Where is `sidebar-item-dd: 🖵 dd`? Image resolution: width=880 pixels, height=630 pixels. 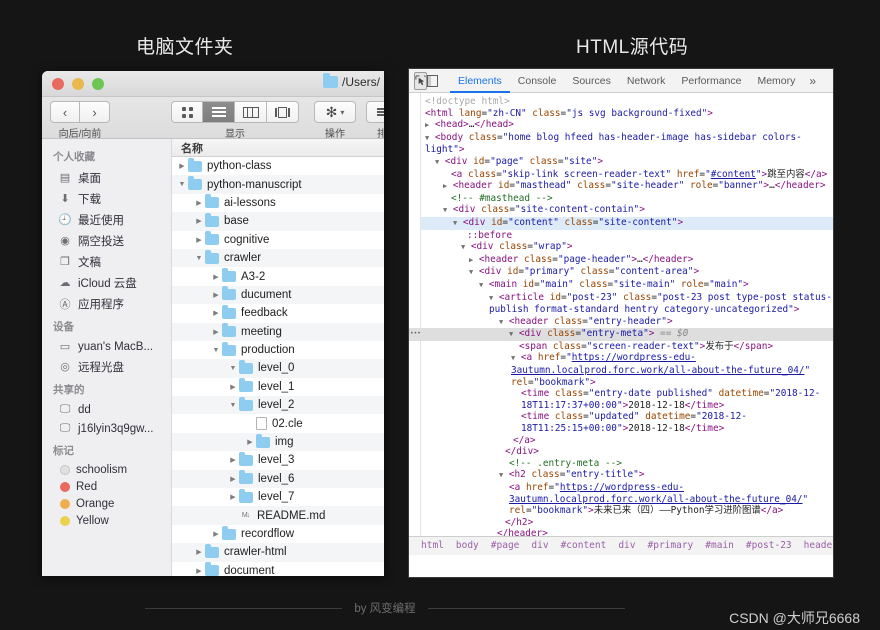
sidebar-item-dd: 🖵 dd is located at coordinates (106, 409).